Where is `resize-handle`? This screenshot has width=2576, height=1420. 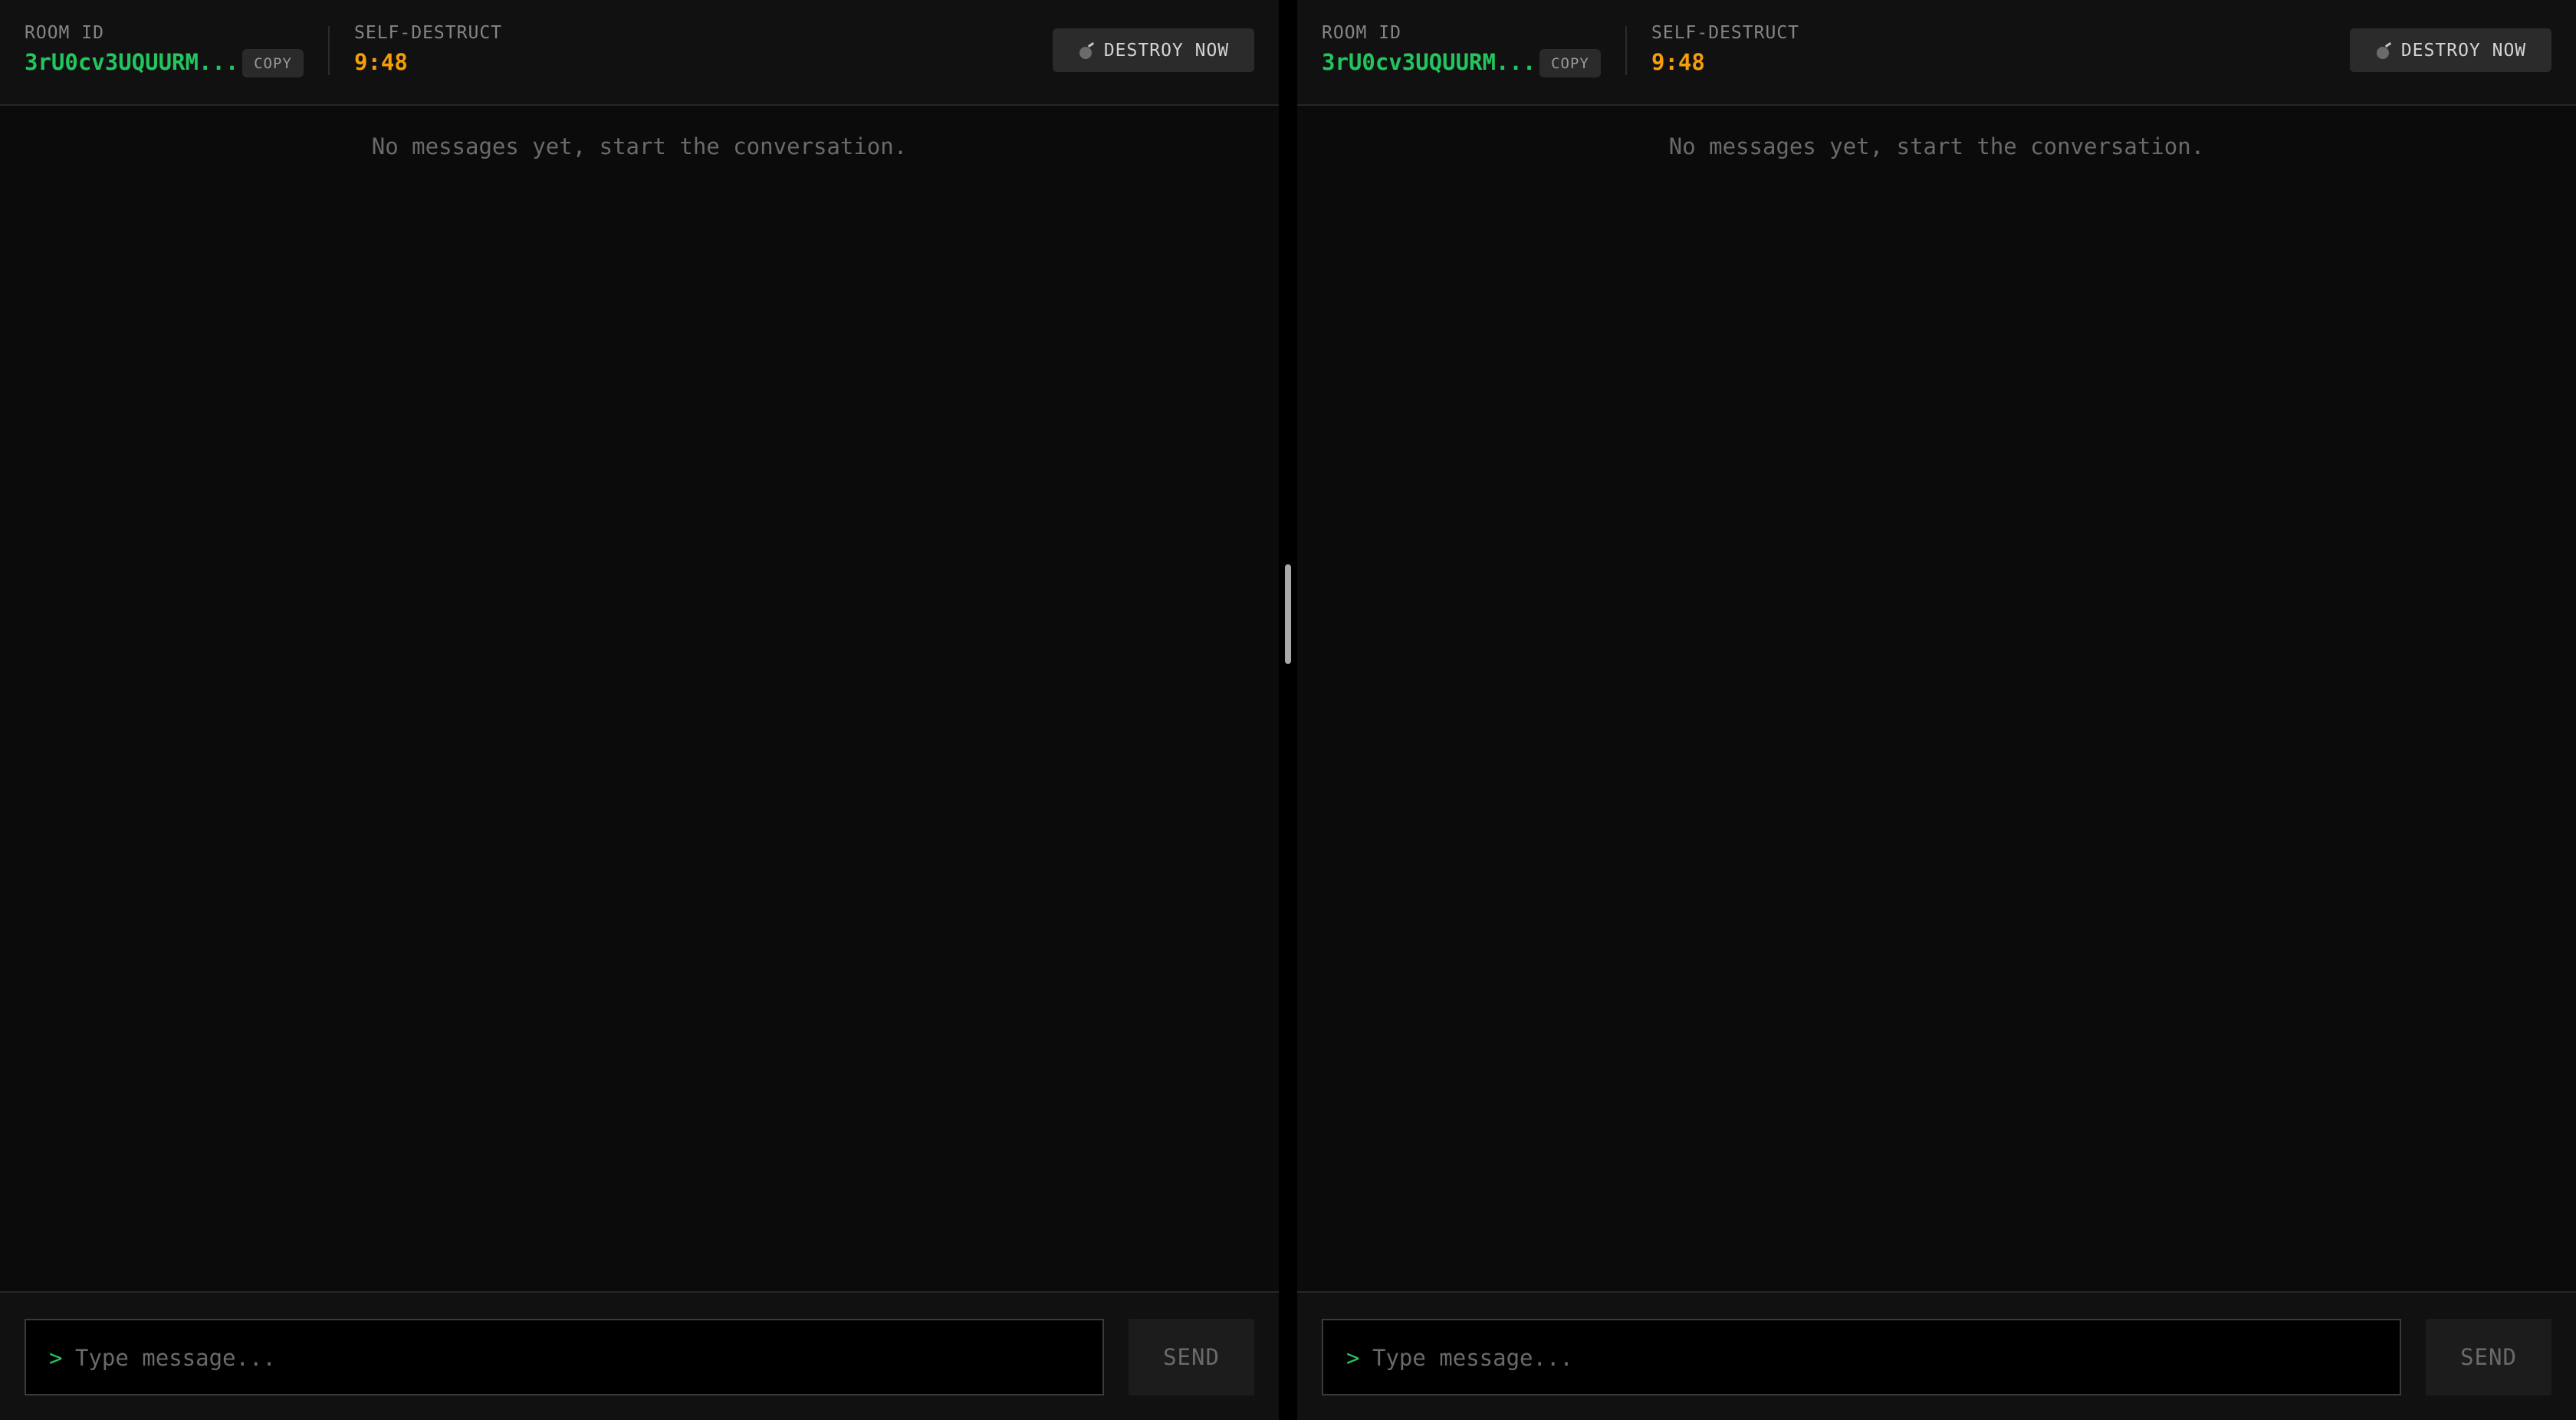
resize-handle is located at coordinates (1288, 614).